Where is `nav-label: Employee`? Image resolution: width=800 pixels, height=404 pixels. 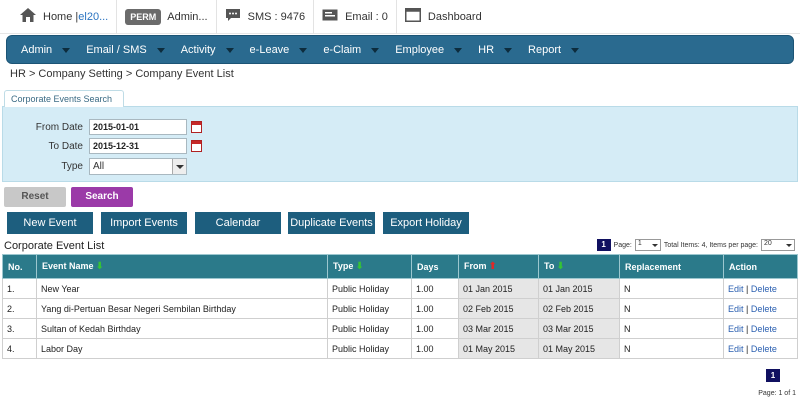 nav-label: Employee is located at coordinates (420, 49).